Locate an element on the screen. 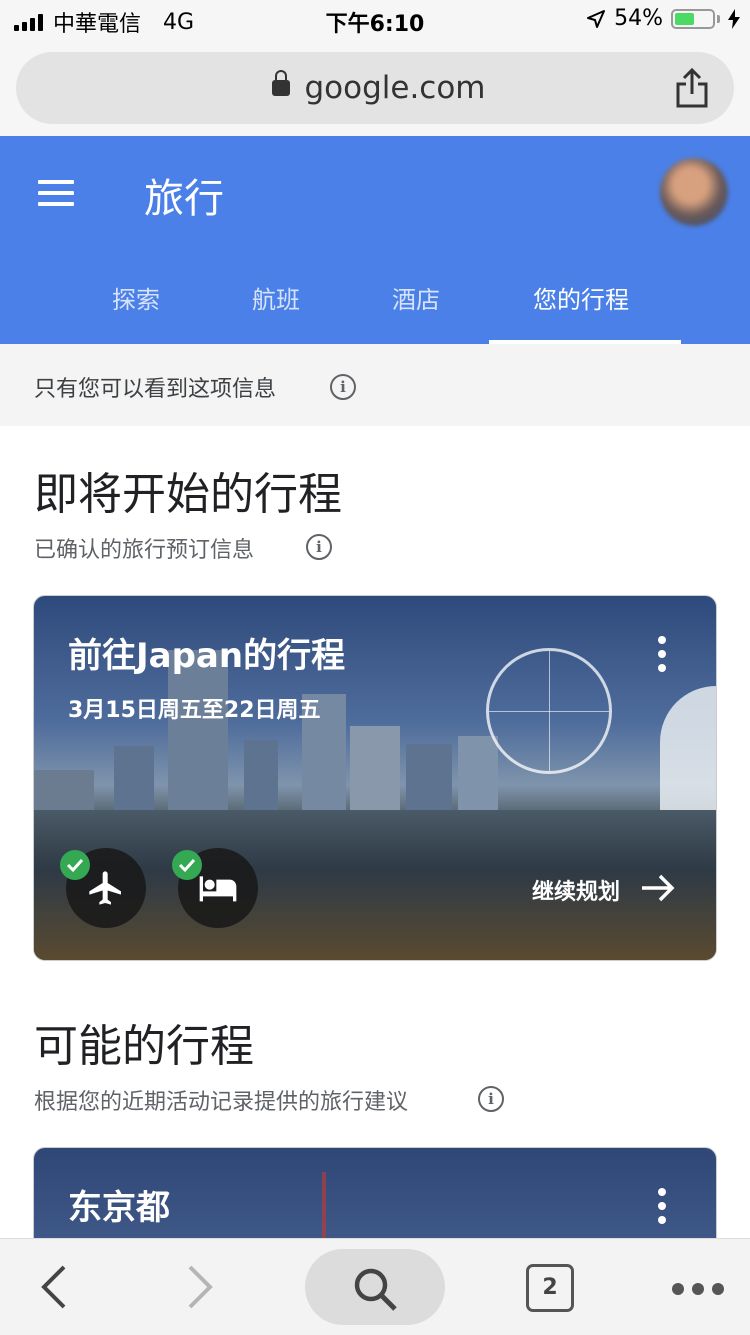 The width and height of the screenshot is (750, 1335). arrow-right-icon is located at coordinates (658, 888).